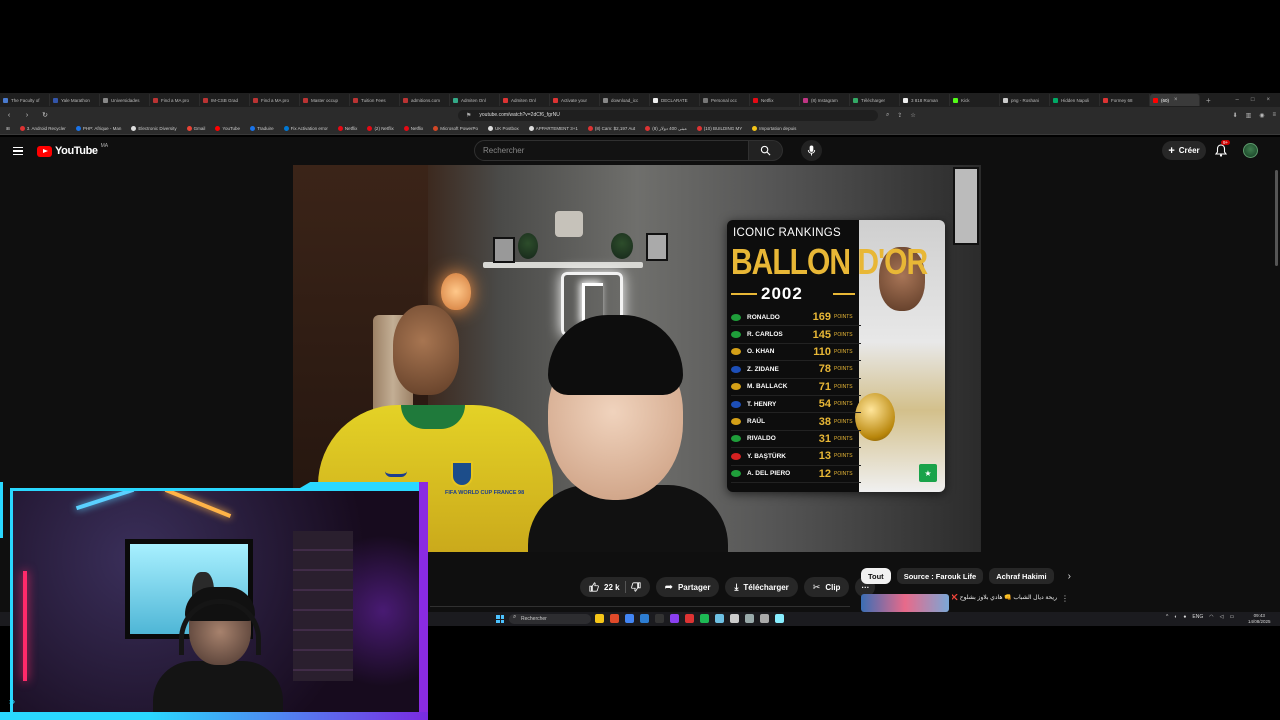 Image resolution: width=1280 pixels, height=720 pixels. What do you see at coordinates (195, 128) in the screenshot?
I see `bookmark-item: Gmail` at bounding box center [195, 128].